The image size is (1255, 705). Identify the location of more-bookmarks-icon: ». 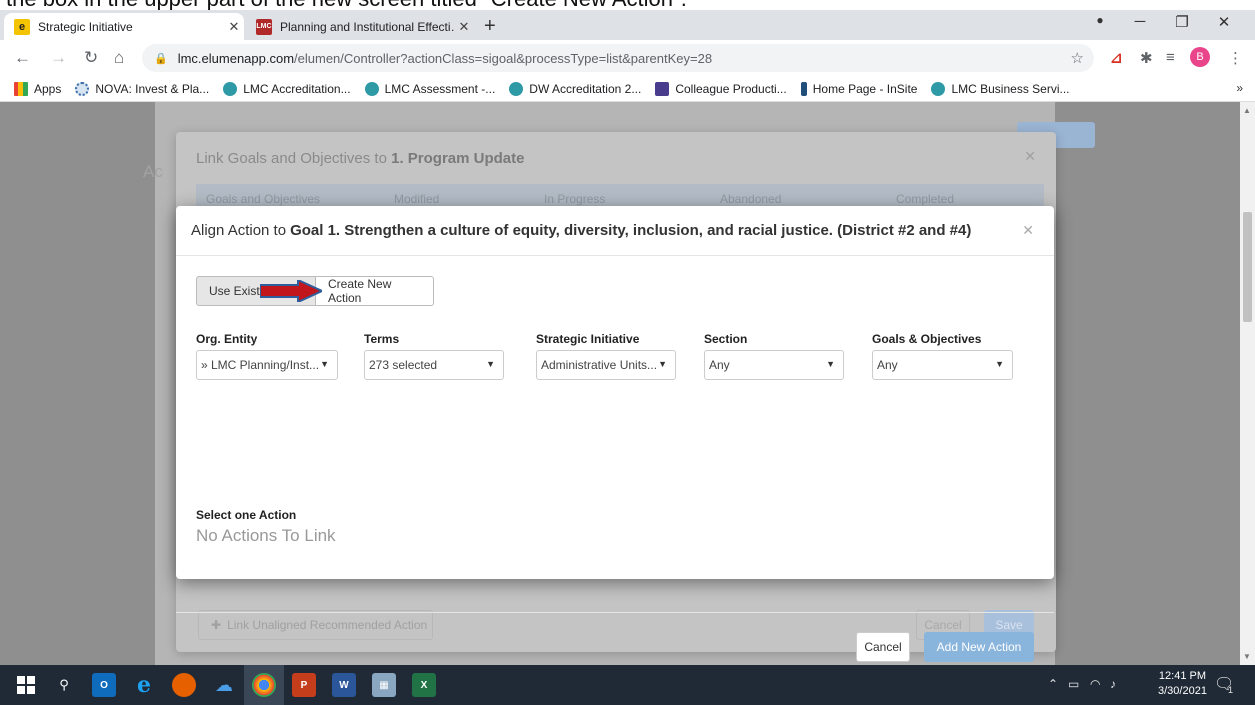
(1239, 88).